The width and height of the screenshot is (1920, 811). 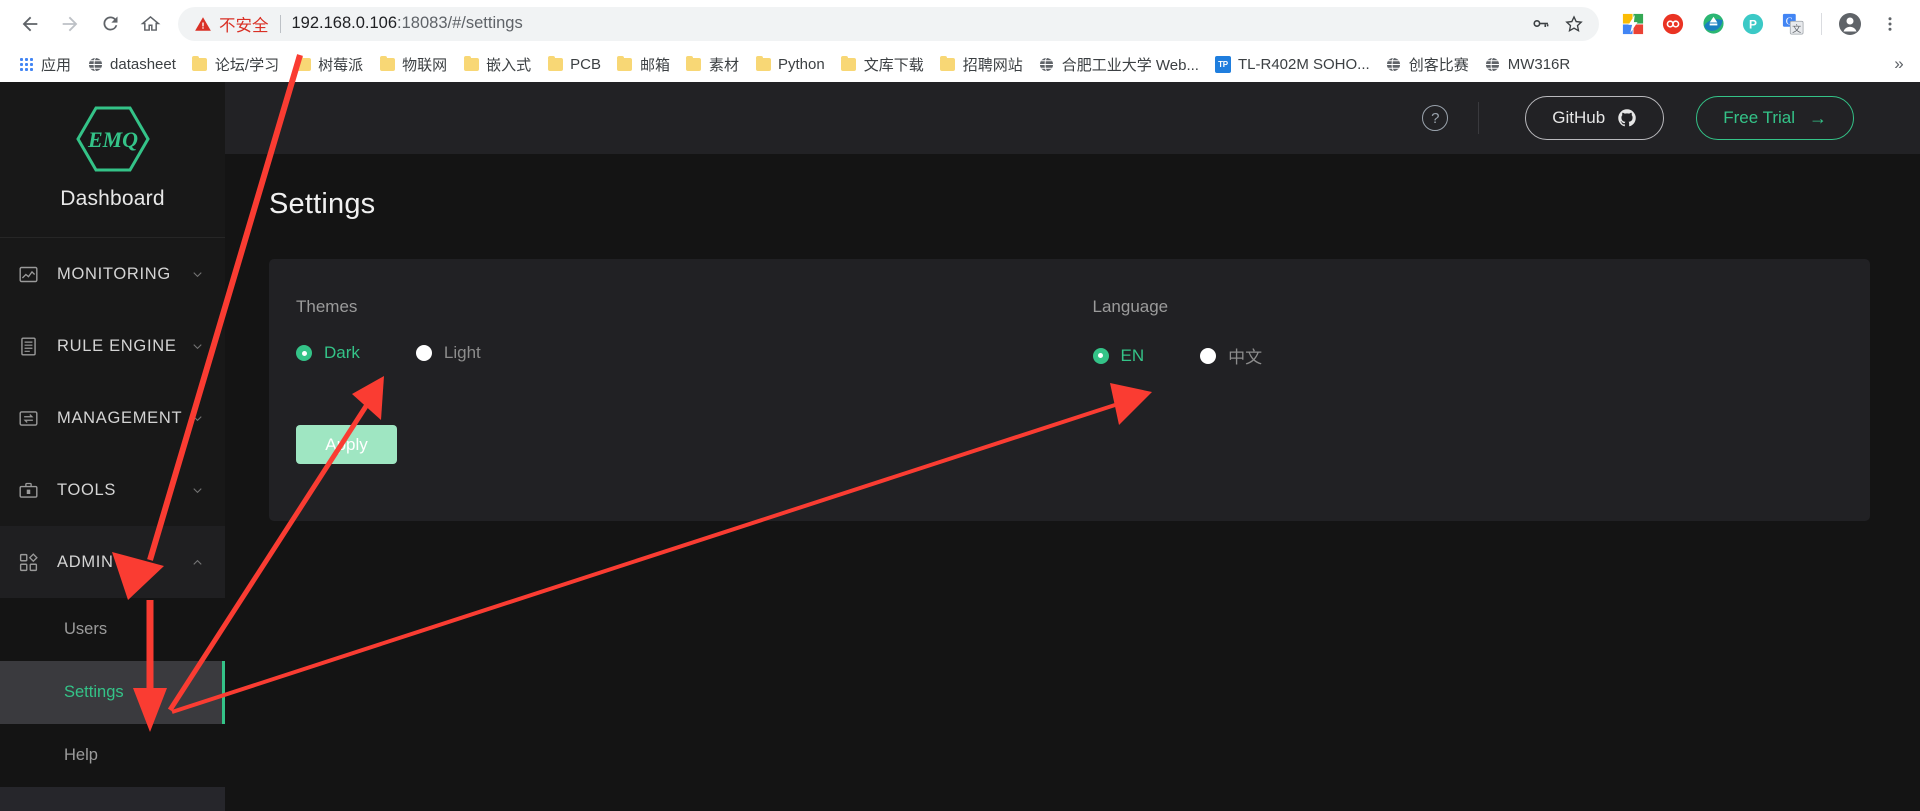 What do you see at coordinates (197, 274) in the screenshot?
I see `chevron-down-icon` at bounding box center [197, 274].